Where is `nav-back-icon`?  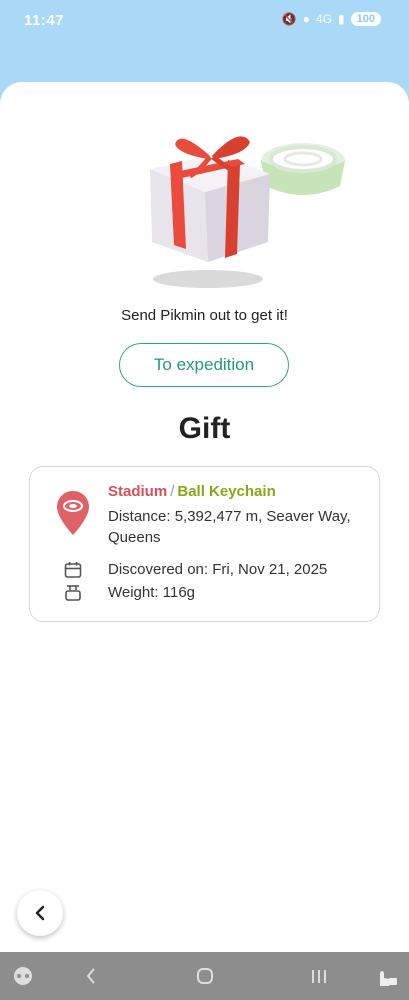 nav-back-icon is located at coordinates (91, 976).